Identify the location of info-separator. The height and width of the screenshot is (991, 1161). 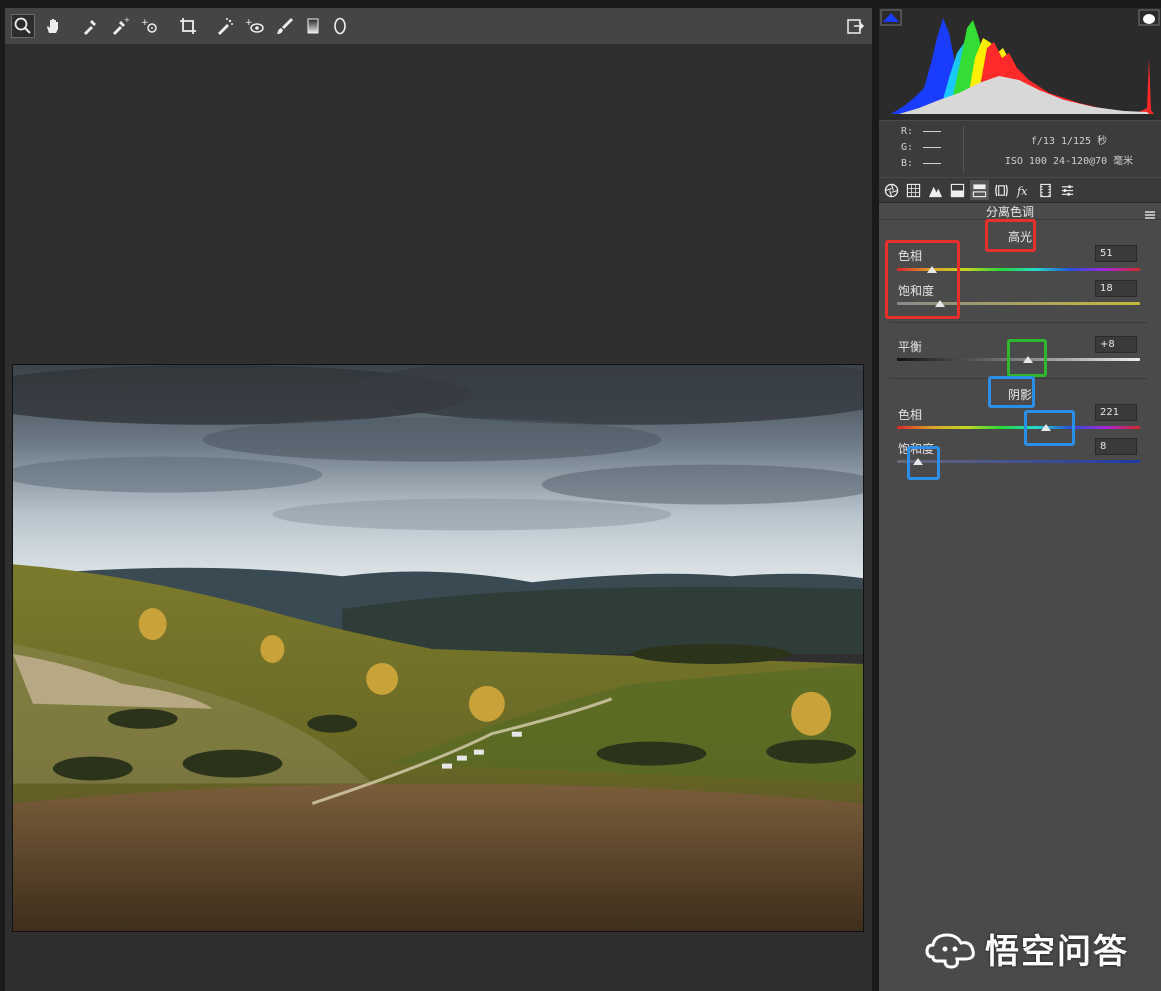
(963, 149).